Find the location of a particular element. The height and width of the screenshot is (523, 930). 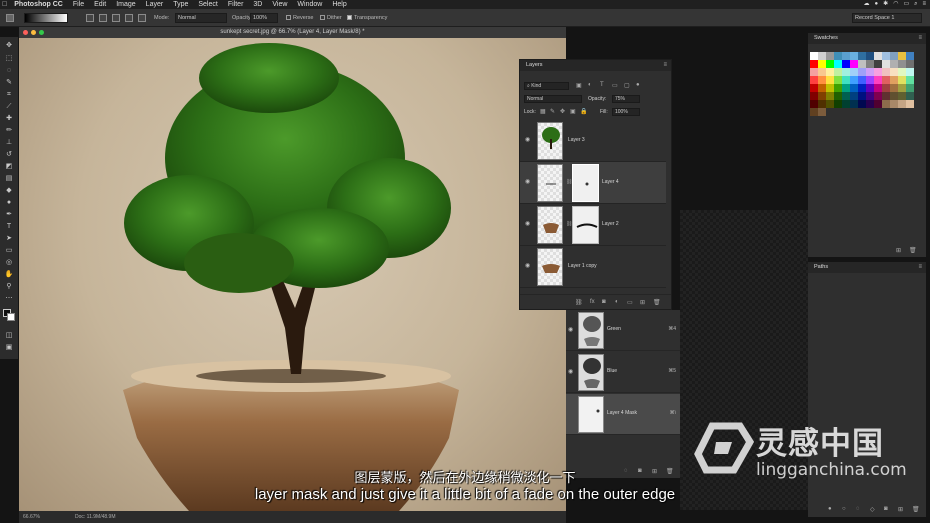

layers-panel-title: Layers is located at coordinates (595, 65).